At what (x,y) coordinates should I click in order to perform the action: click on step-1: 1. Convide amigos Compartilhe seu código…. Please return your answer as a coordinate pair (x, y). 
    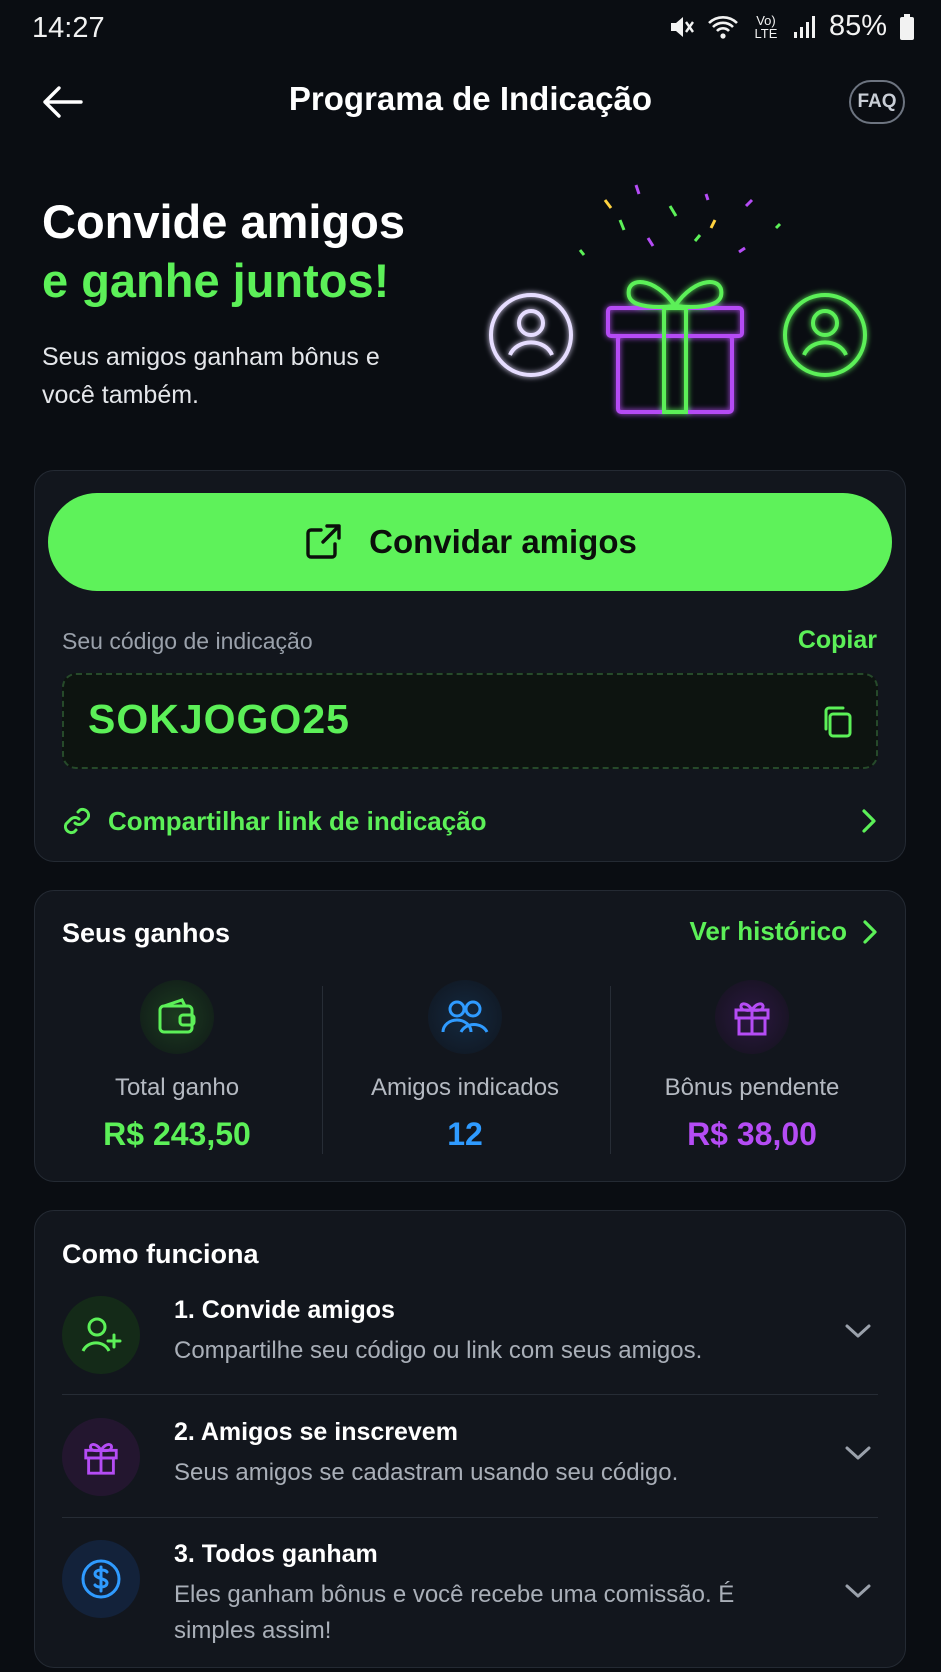
    Looking at the image, I should click on (470, 1335).